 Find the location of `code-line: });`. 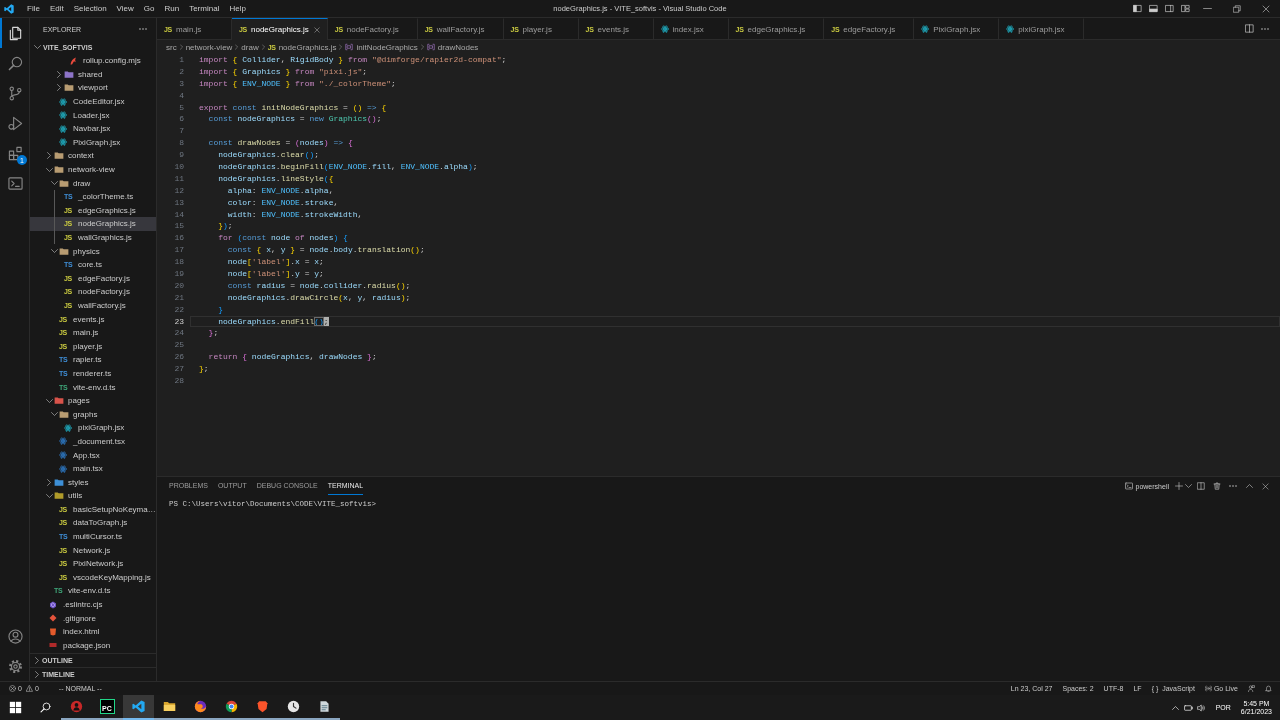

code-line: }); is located at coordinates (225, 226).